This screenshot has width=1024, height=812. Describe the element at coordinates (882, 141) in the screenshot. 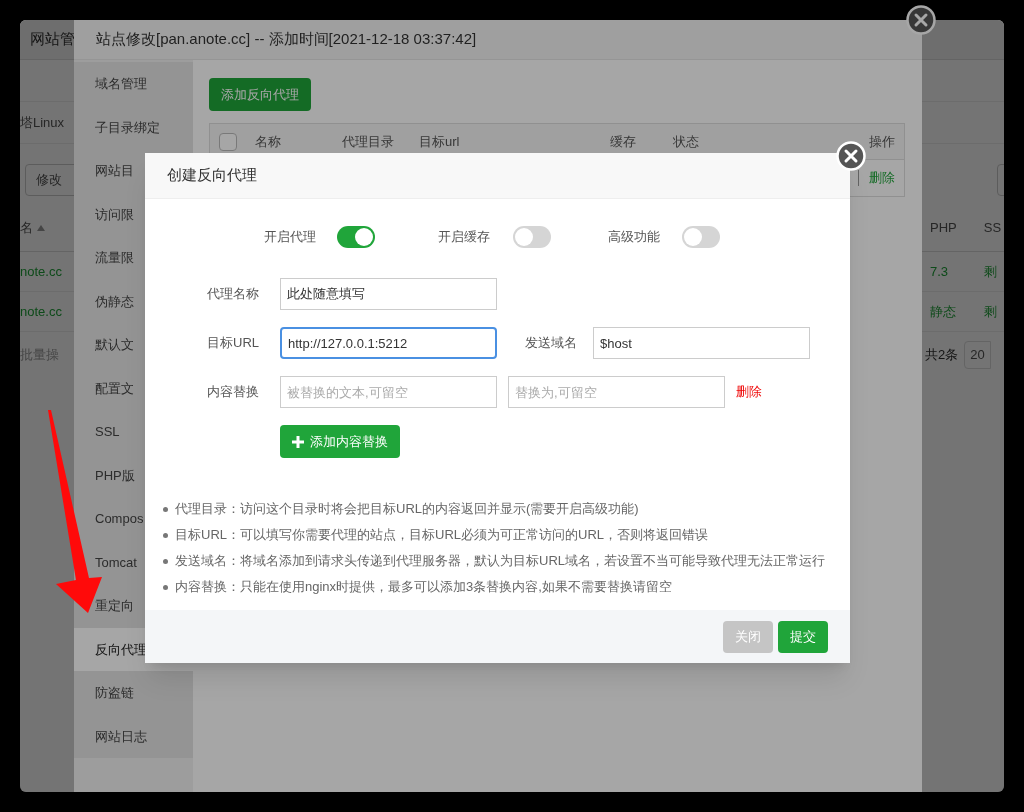

I see `column-header: 操作` at that location.